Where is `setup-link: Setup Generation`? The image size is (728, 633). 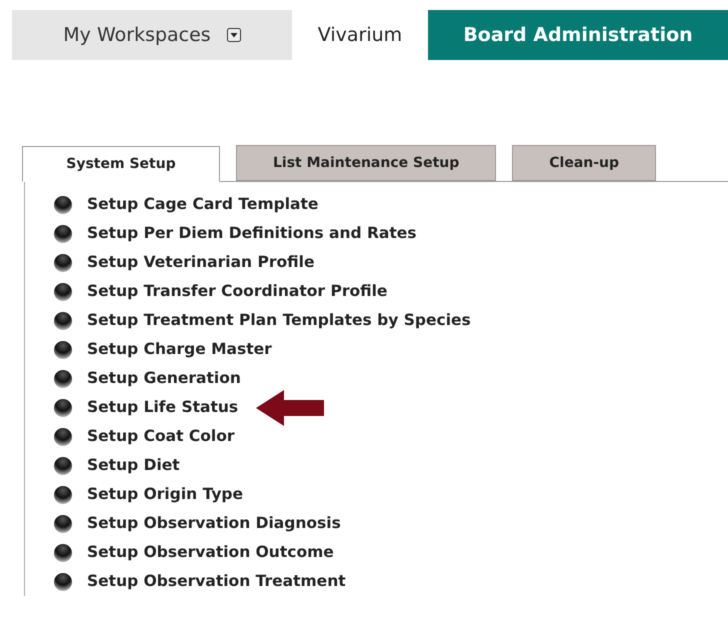
setup-link: Setup Generation is located at coordinates (164, 378).